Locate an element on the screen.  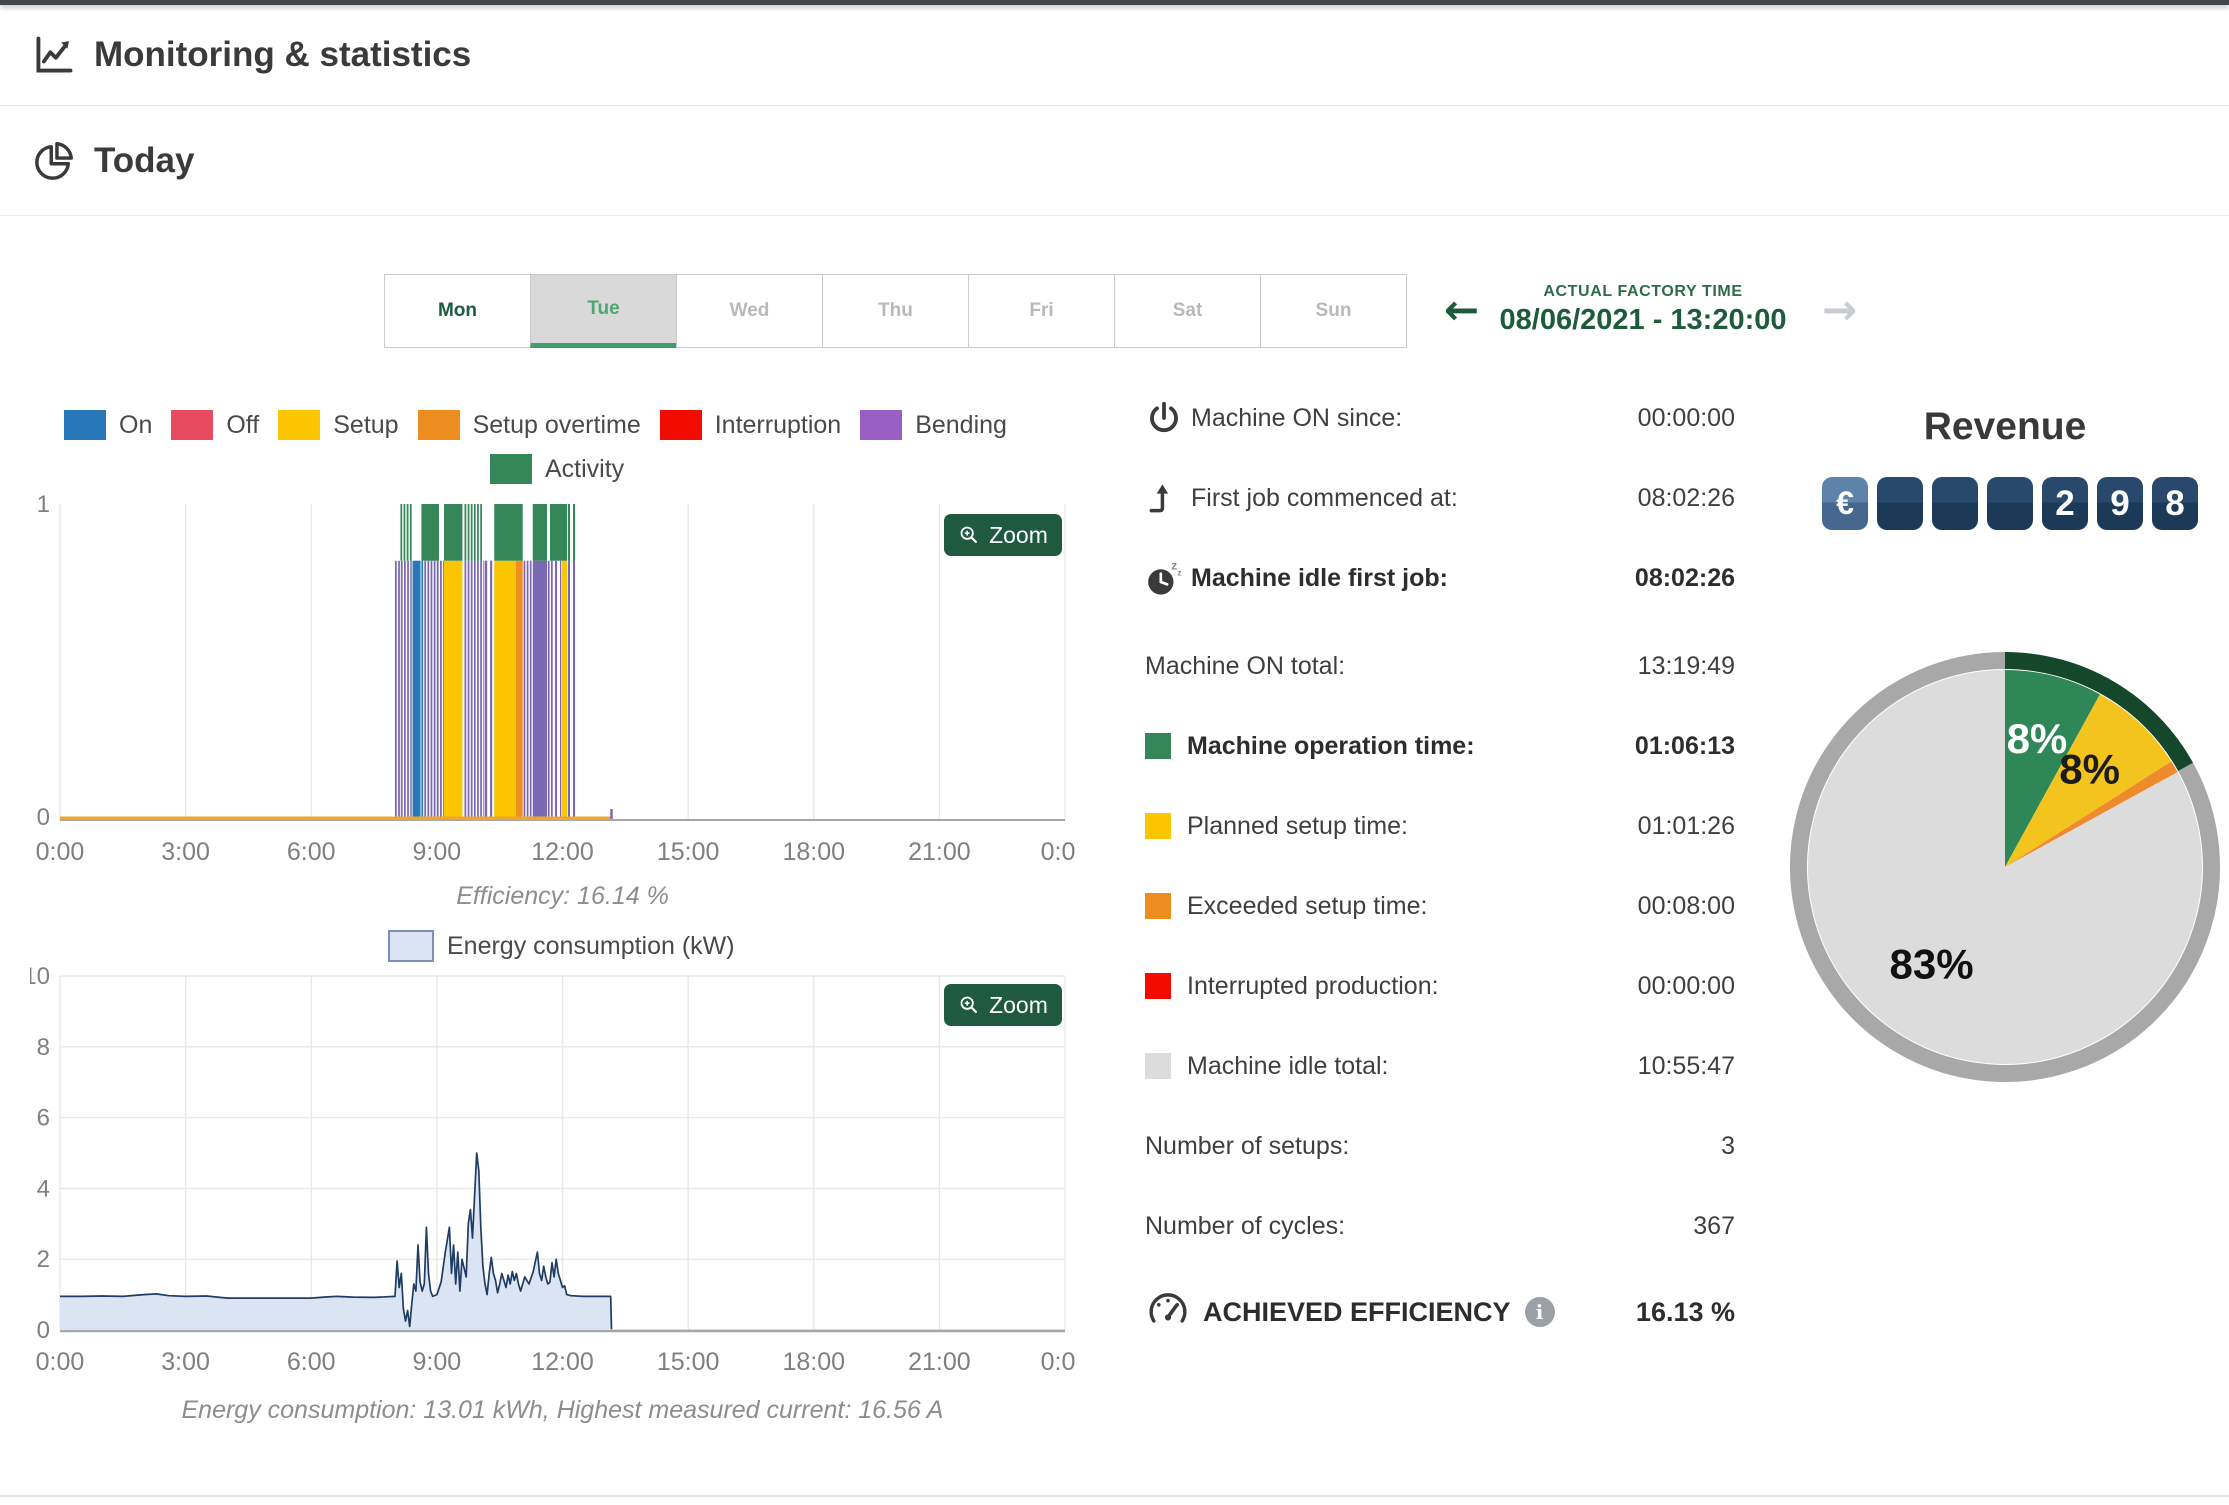
energy-chart-zoom-button: Zoom is located at coordinates (1003, 1005).